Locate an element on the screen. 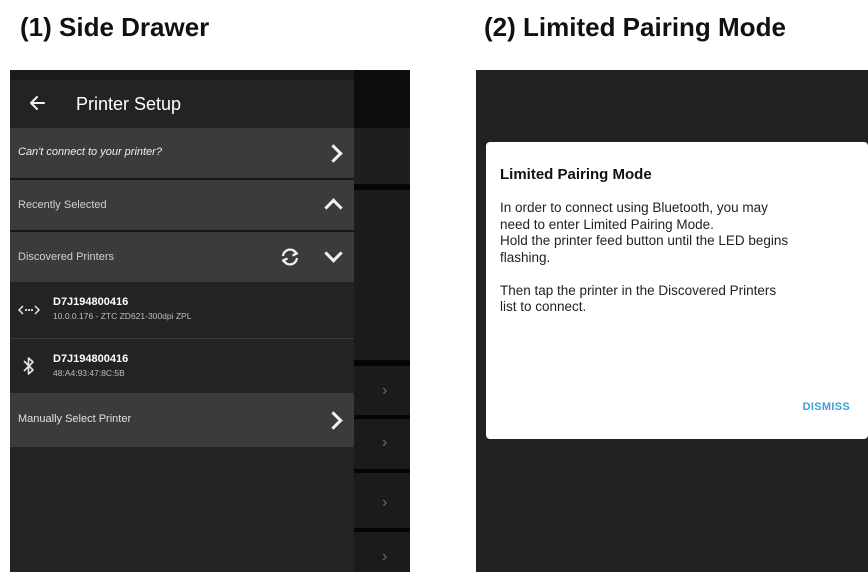 Image resolution: width=868 pixels, height=572 pixels. network-icon is located at coordinates (29, 310).